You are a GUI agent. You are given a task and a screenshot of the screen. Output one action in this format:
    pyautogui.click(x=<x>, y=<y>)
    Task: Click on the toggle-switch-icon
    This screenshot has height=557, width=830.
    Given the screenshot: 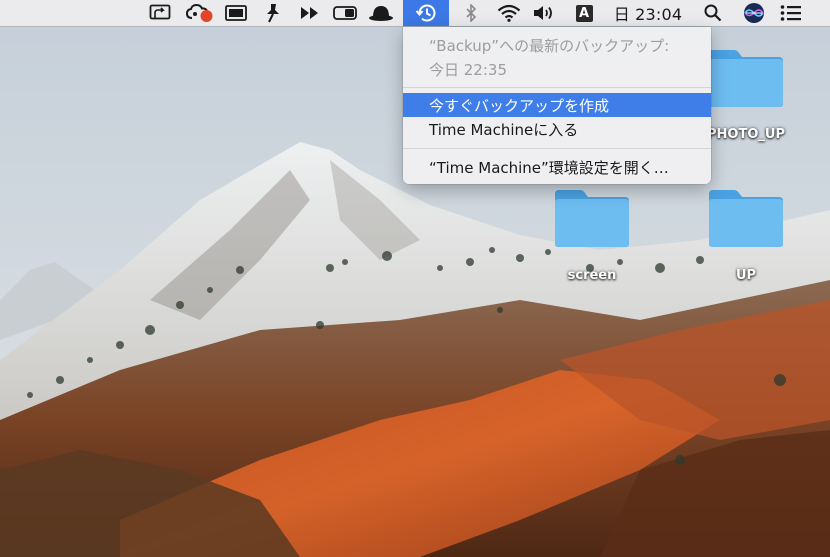 What is the action you would take?
    pyautogui.click(x=345, y=13)
    